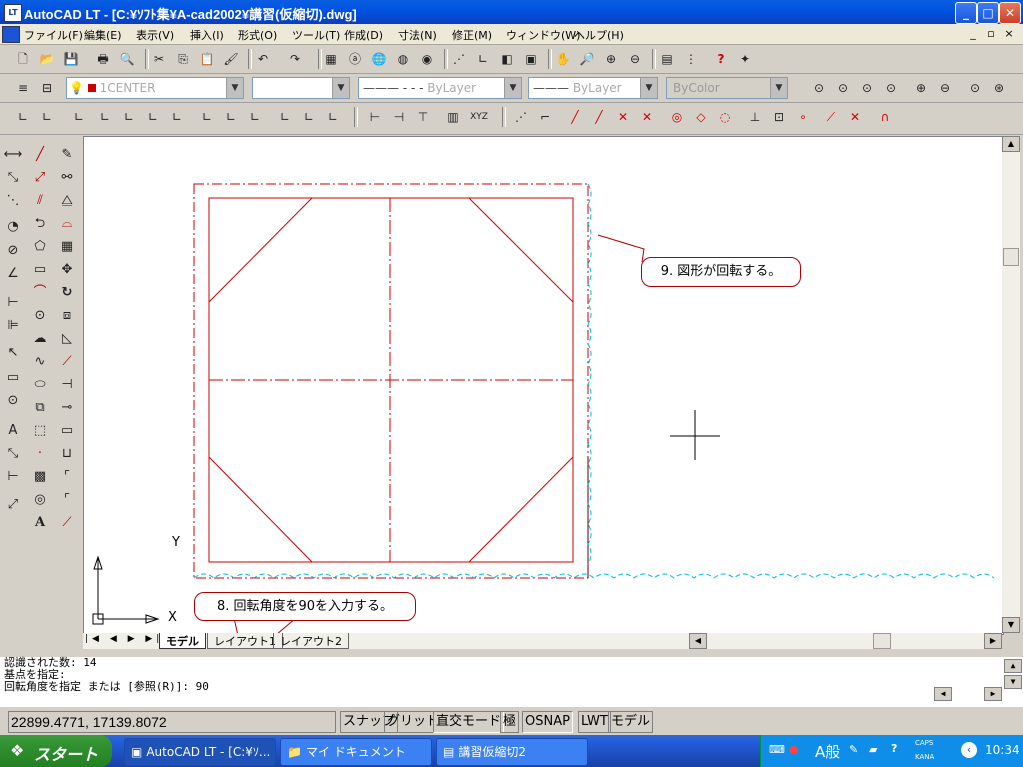  What do you see at coordinates (40, 362) in the screenshot?
I see `draw-spline-icon: ∿` at bounding box center [40, 362].